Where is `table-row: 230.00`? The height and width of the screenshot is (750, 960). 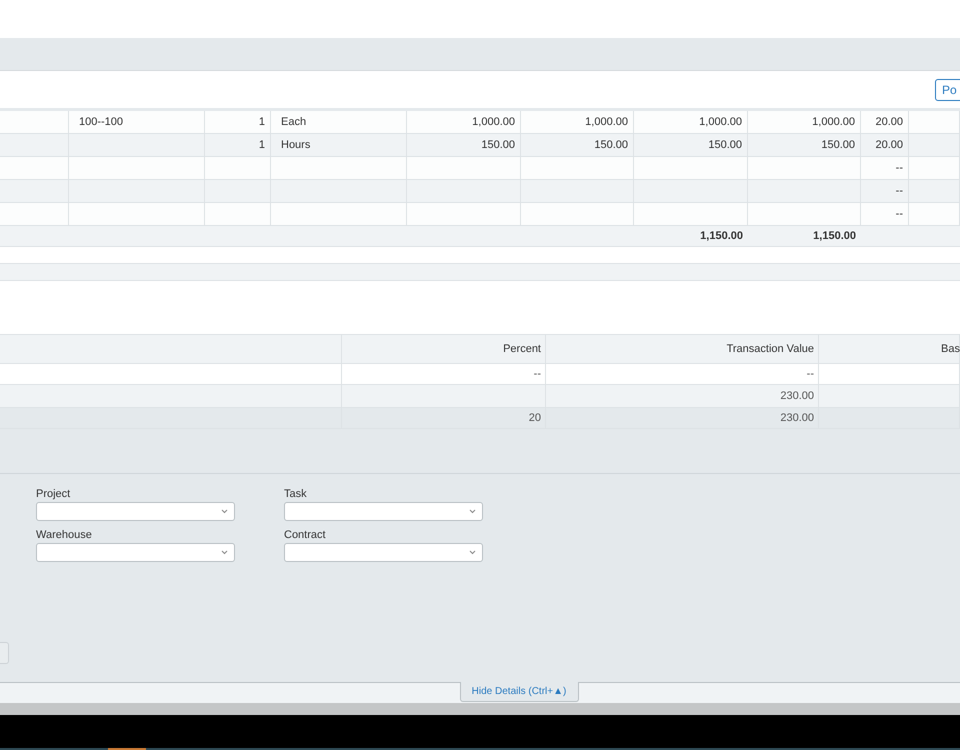 table-row: 230.00 is located at coordinates (480, 396).